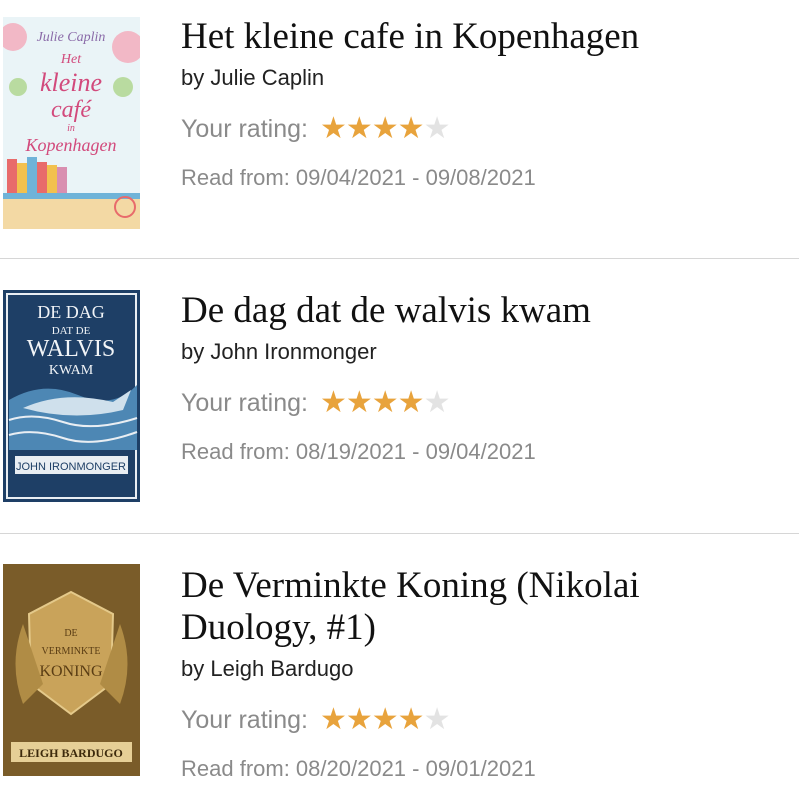 The image size is (799, 799). Describe the element at coordinates (71, 467) in the screenshot. I see `svg-text: JOHN IRONMONGER` at that location.